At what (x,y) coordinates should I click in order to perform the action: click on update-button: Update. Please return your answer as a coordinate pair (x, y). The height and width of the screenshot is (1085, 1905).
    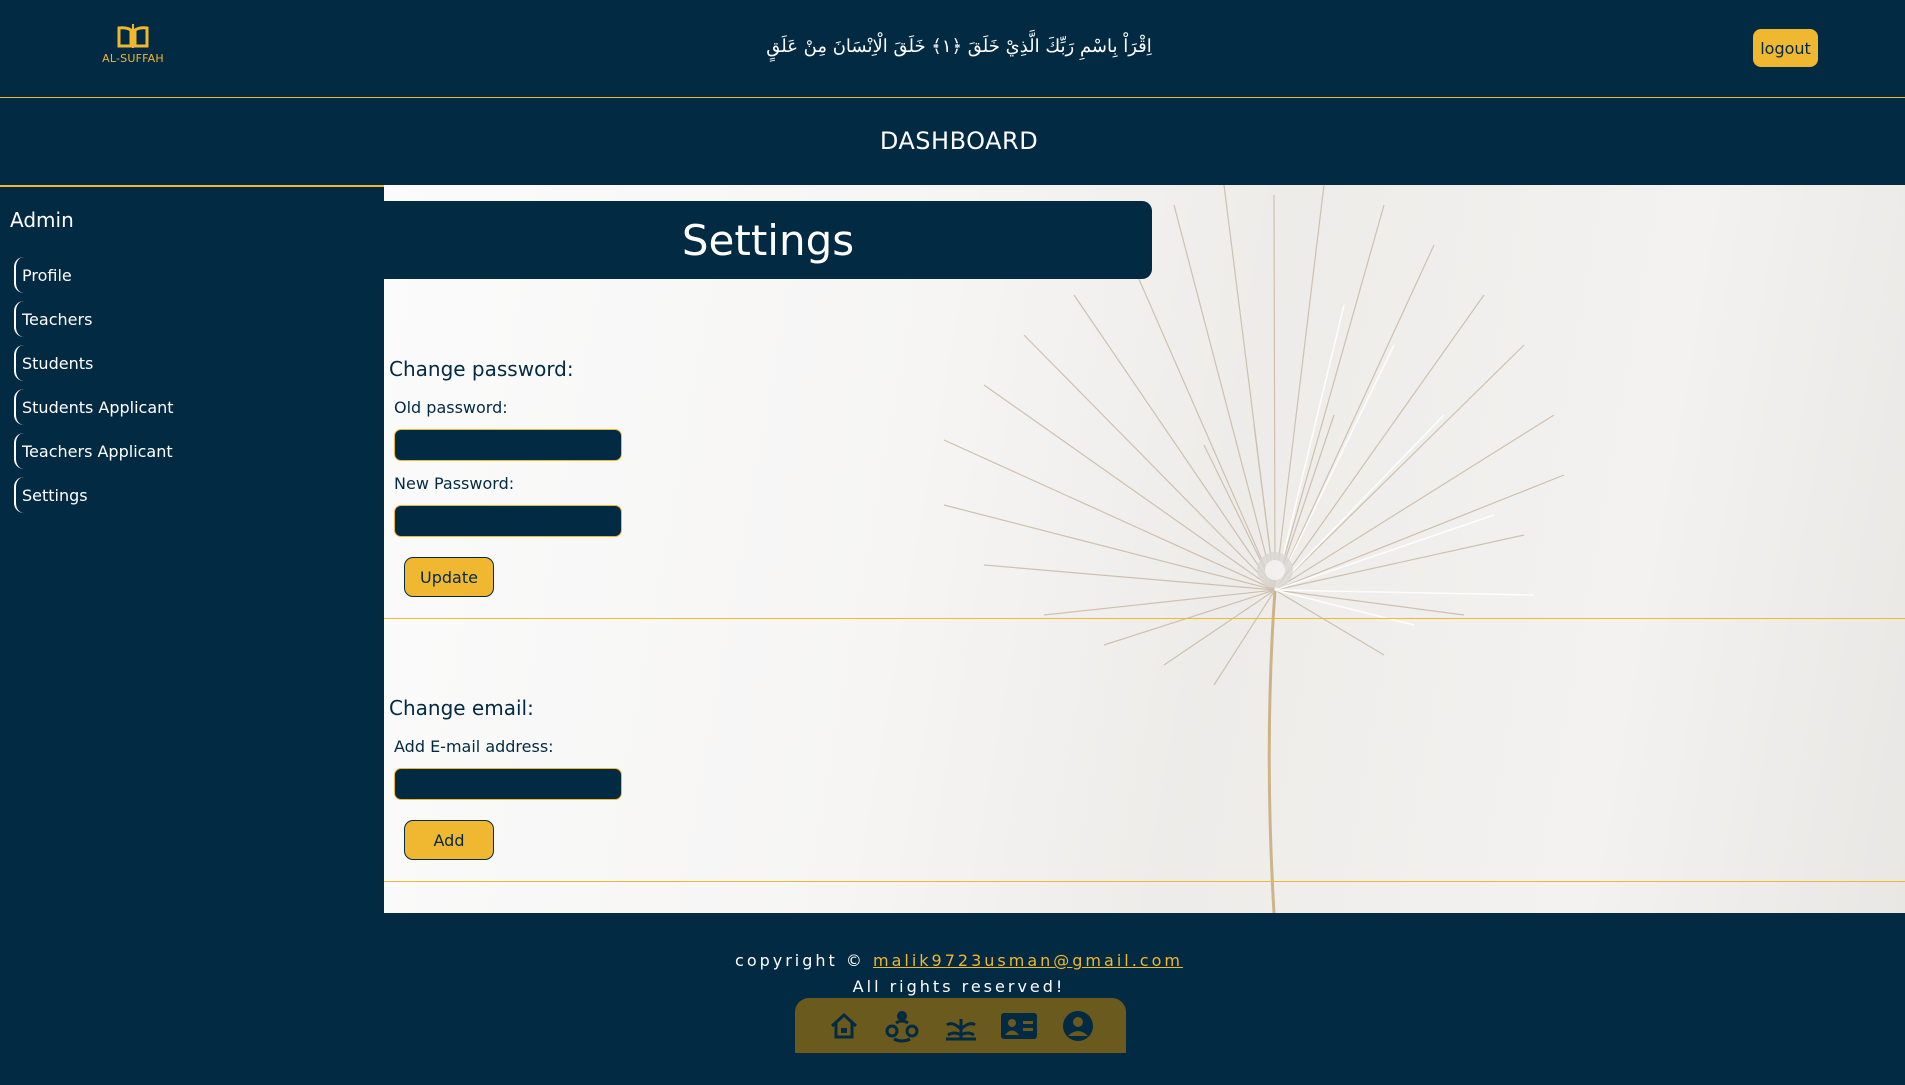
    Looking at the image, I should click on (449, 577).